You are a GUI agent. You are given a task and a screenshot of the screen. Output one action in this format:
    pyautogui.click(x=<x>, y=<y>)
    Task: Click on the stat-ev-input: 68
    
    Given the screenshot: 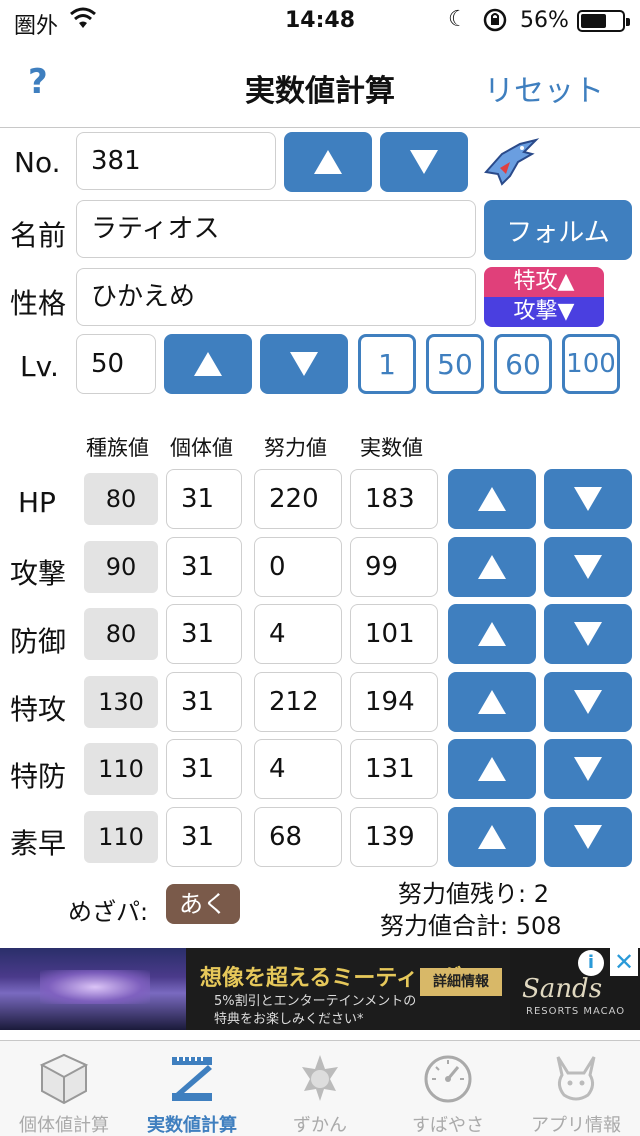 What is the action you would take?
    pyautogui.click(x=298, y=837)
    